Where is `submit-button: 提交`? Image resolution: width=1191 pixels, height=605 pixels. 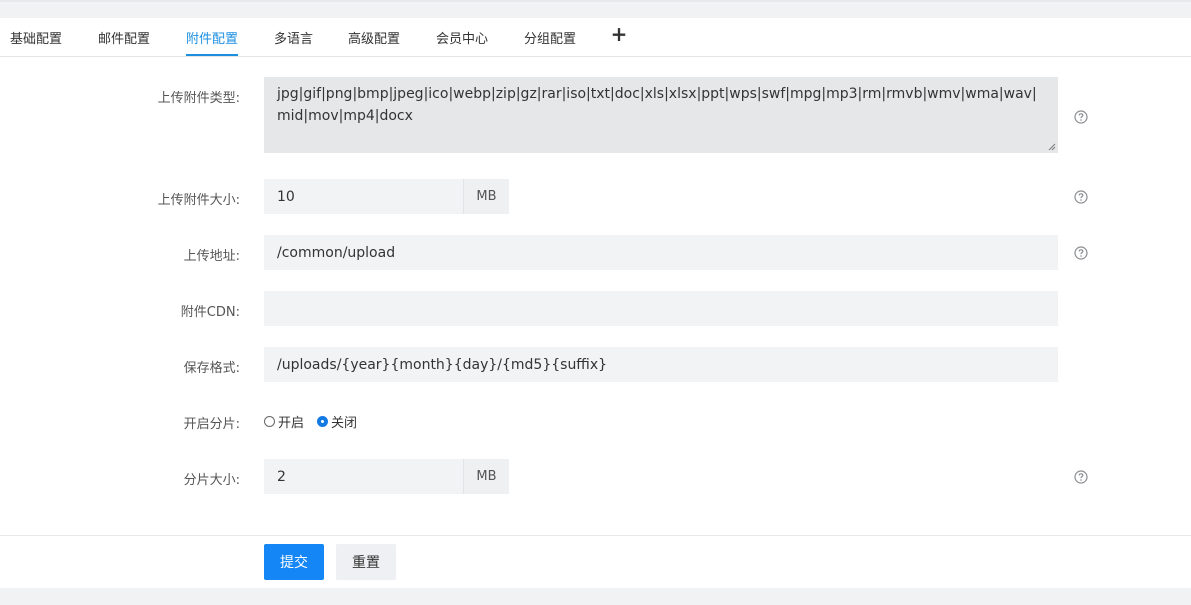 submit-button: 提交 is located at coordinates (294, 562).